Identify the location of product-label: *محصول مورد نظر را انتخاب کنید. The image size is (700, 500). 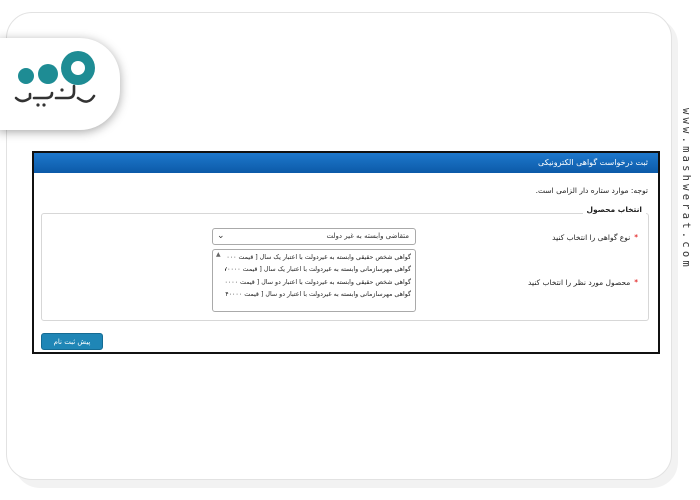
(583, 282).